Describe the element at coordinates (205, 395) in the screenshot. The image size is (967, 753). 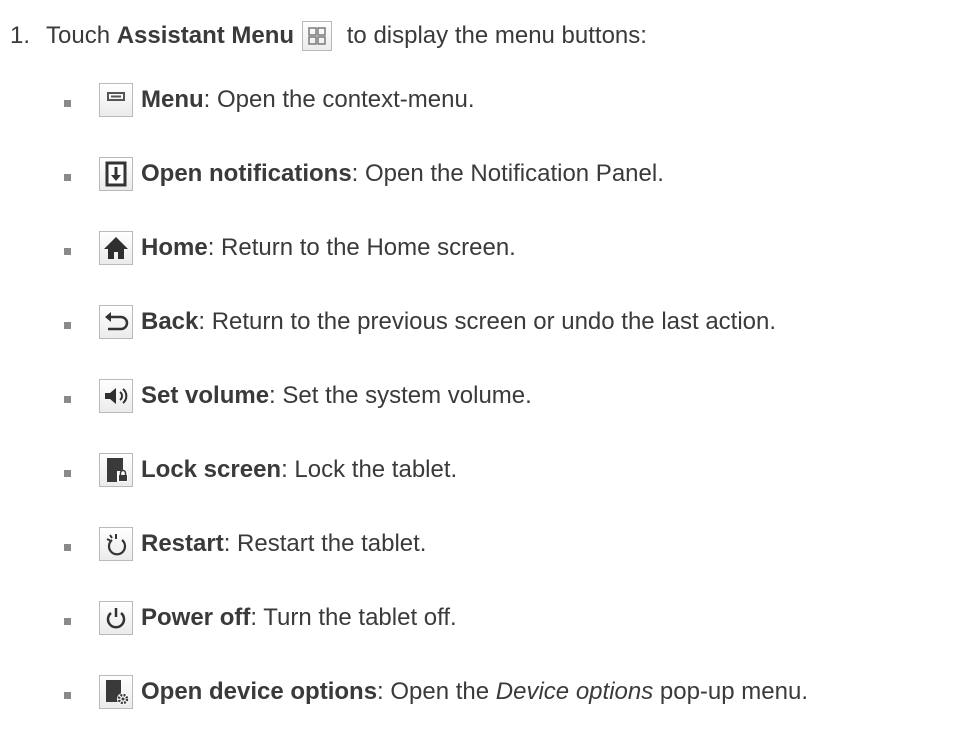
I see `item-label: Set volume` at that location.